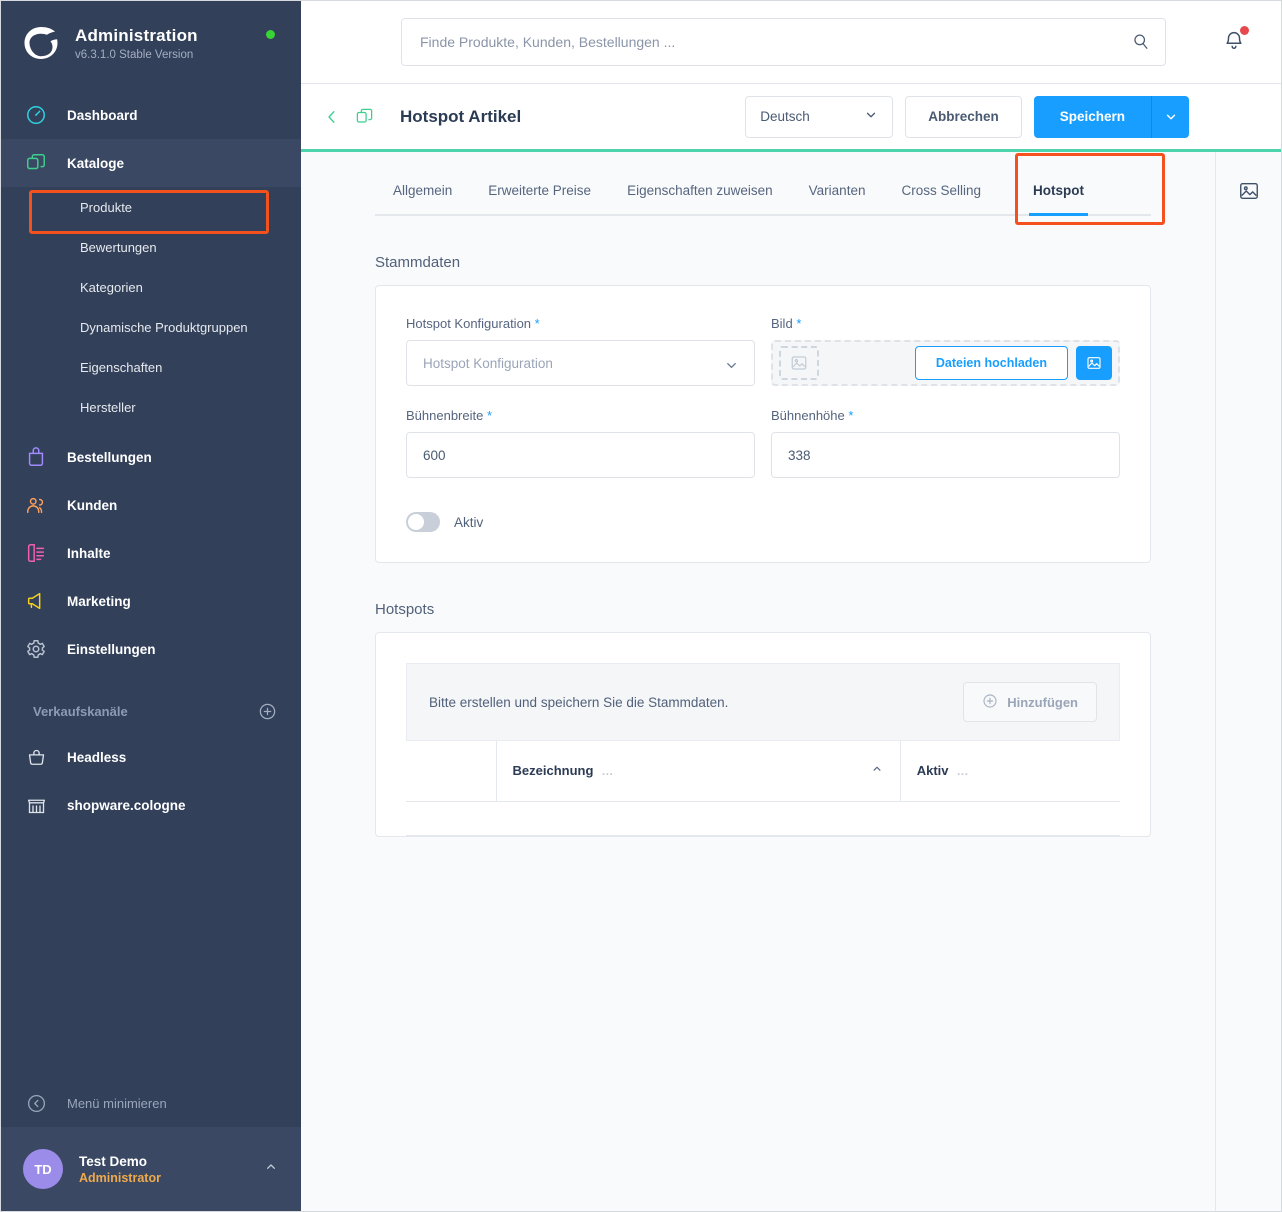  Describe the element at coordinates (1092, 116) in the screenshot. I see `save-button: Speichern` at that location.